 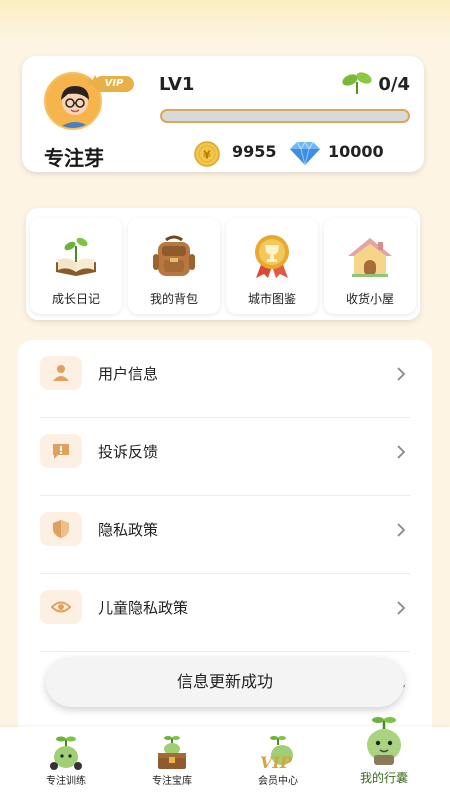 What do you see at coordinates (75, 299) in the screenshot?
I see `feature-label: 成长日记` at bounding box center [75, 299].